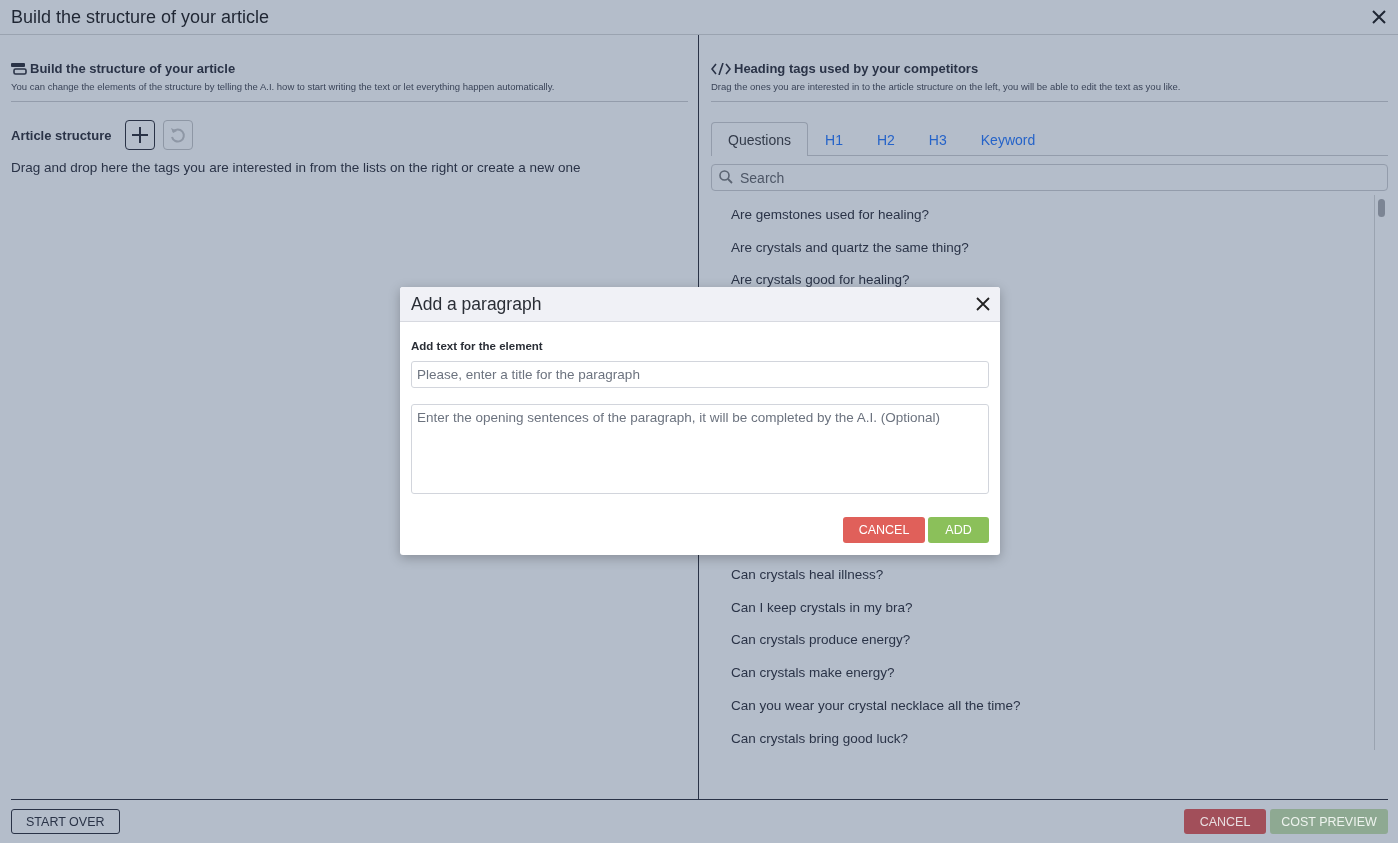  I want to click on question-item: Are gemstones used for healing?, so click(1042, 221).